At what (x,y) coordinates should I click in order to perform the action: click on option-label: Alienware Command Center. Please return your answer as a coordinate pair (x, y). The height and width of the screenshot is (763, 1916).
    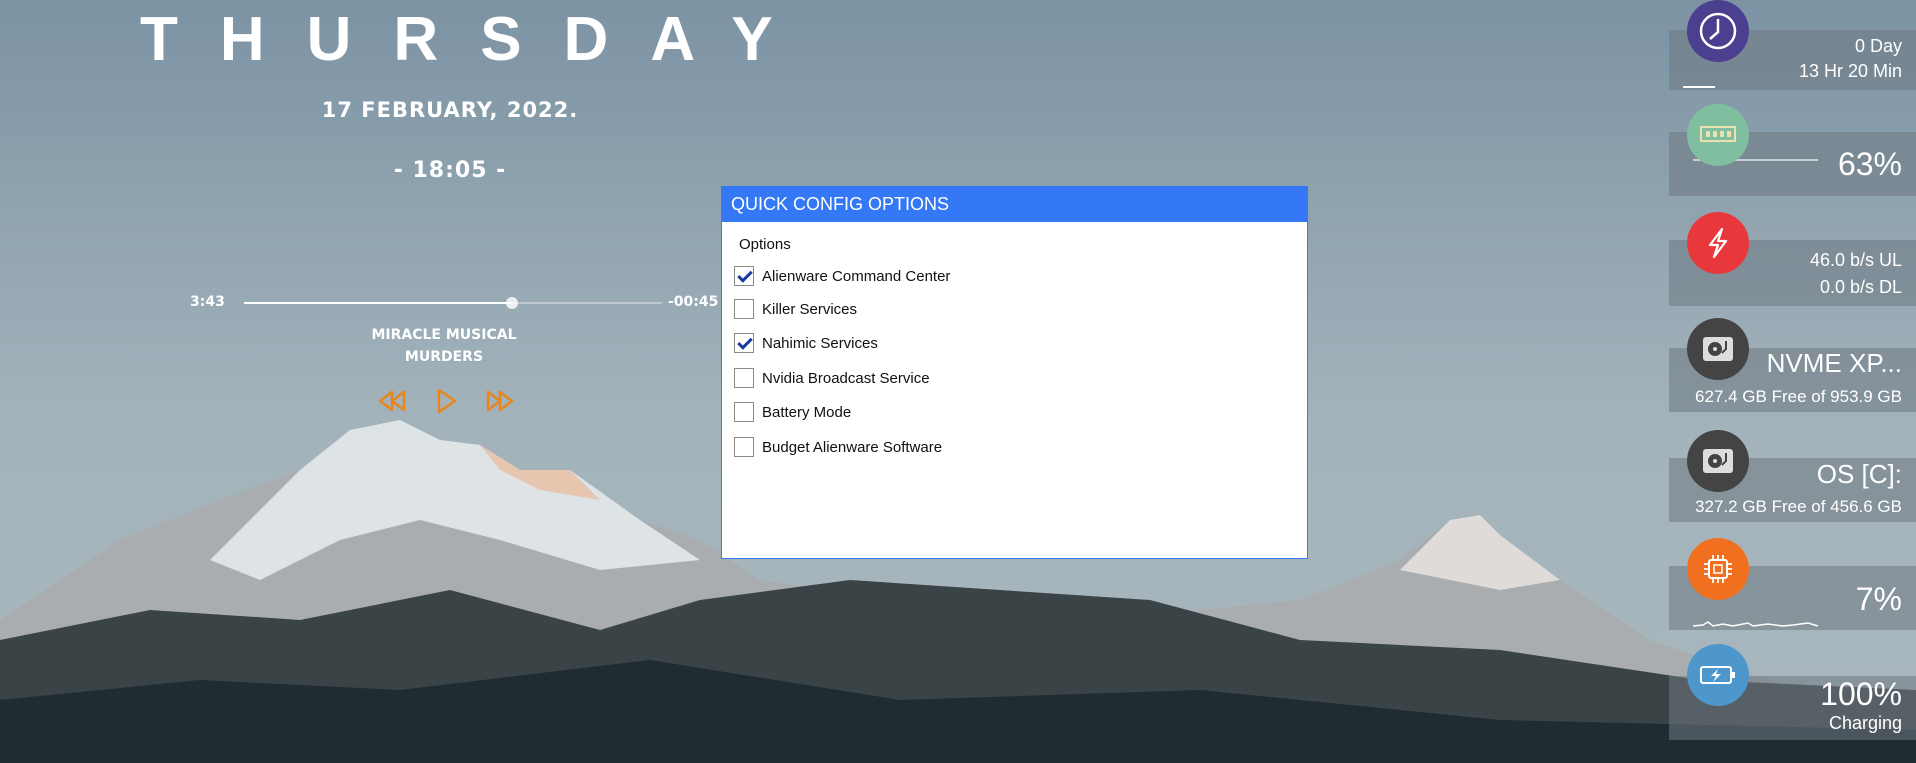
    Looking at the image, I should click on (856, 276).